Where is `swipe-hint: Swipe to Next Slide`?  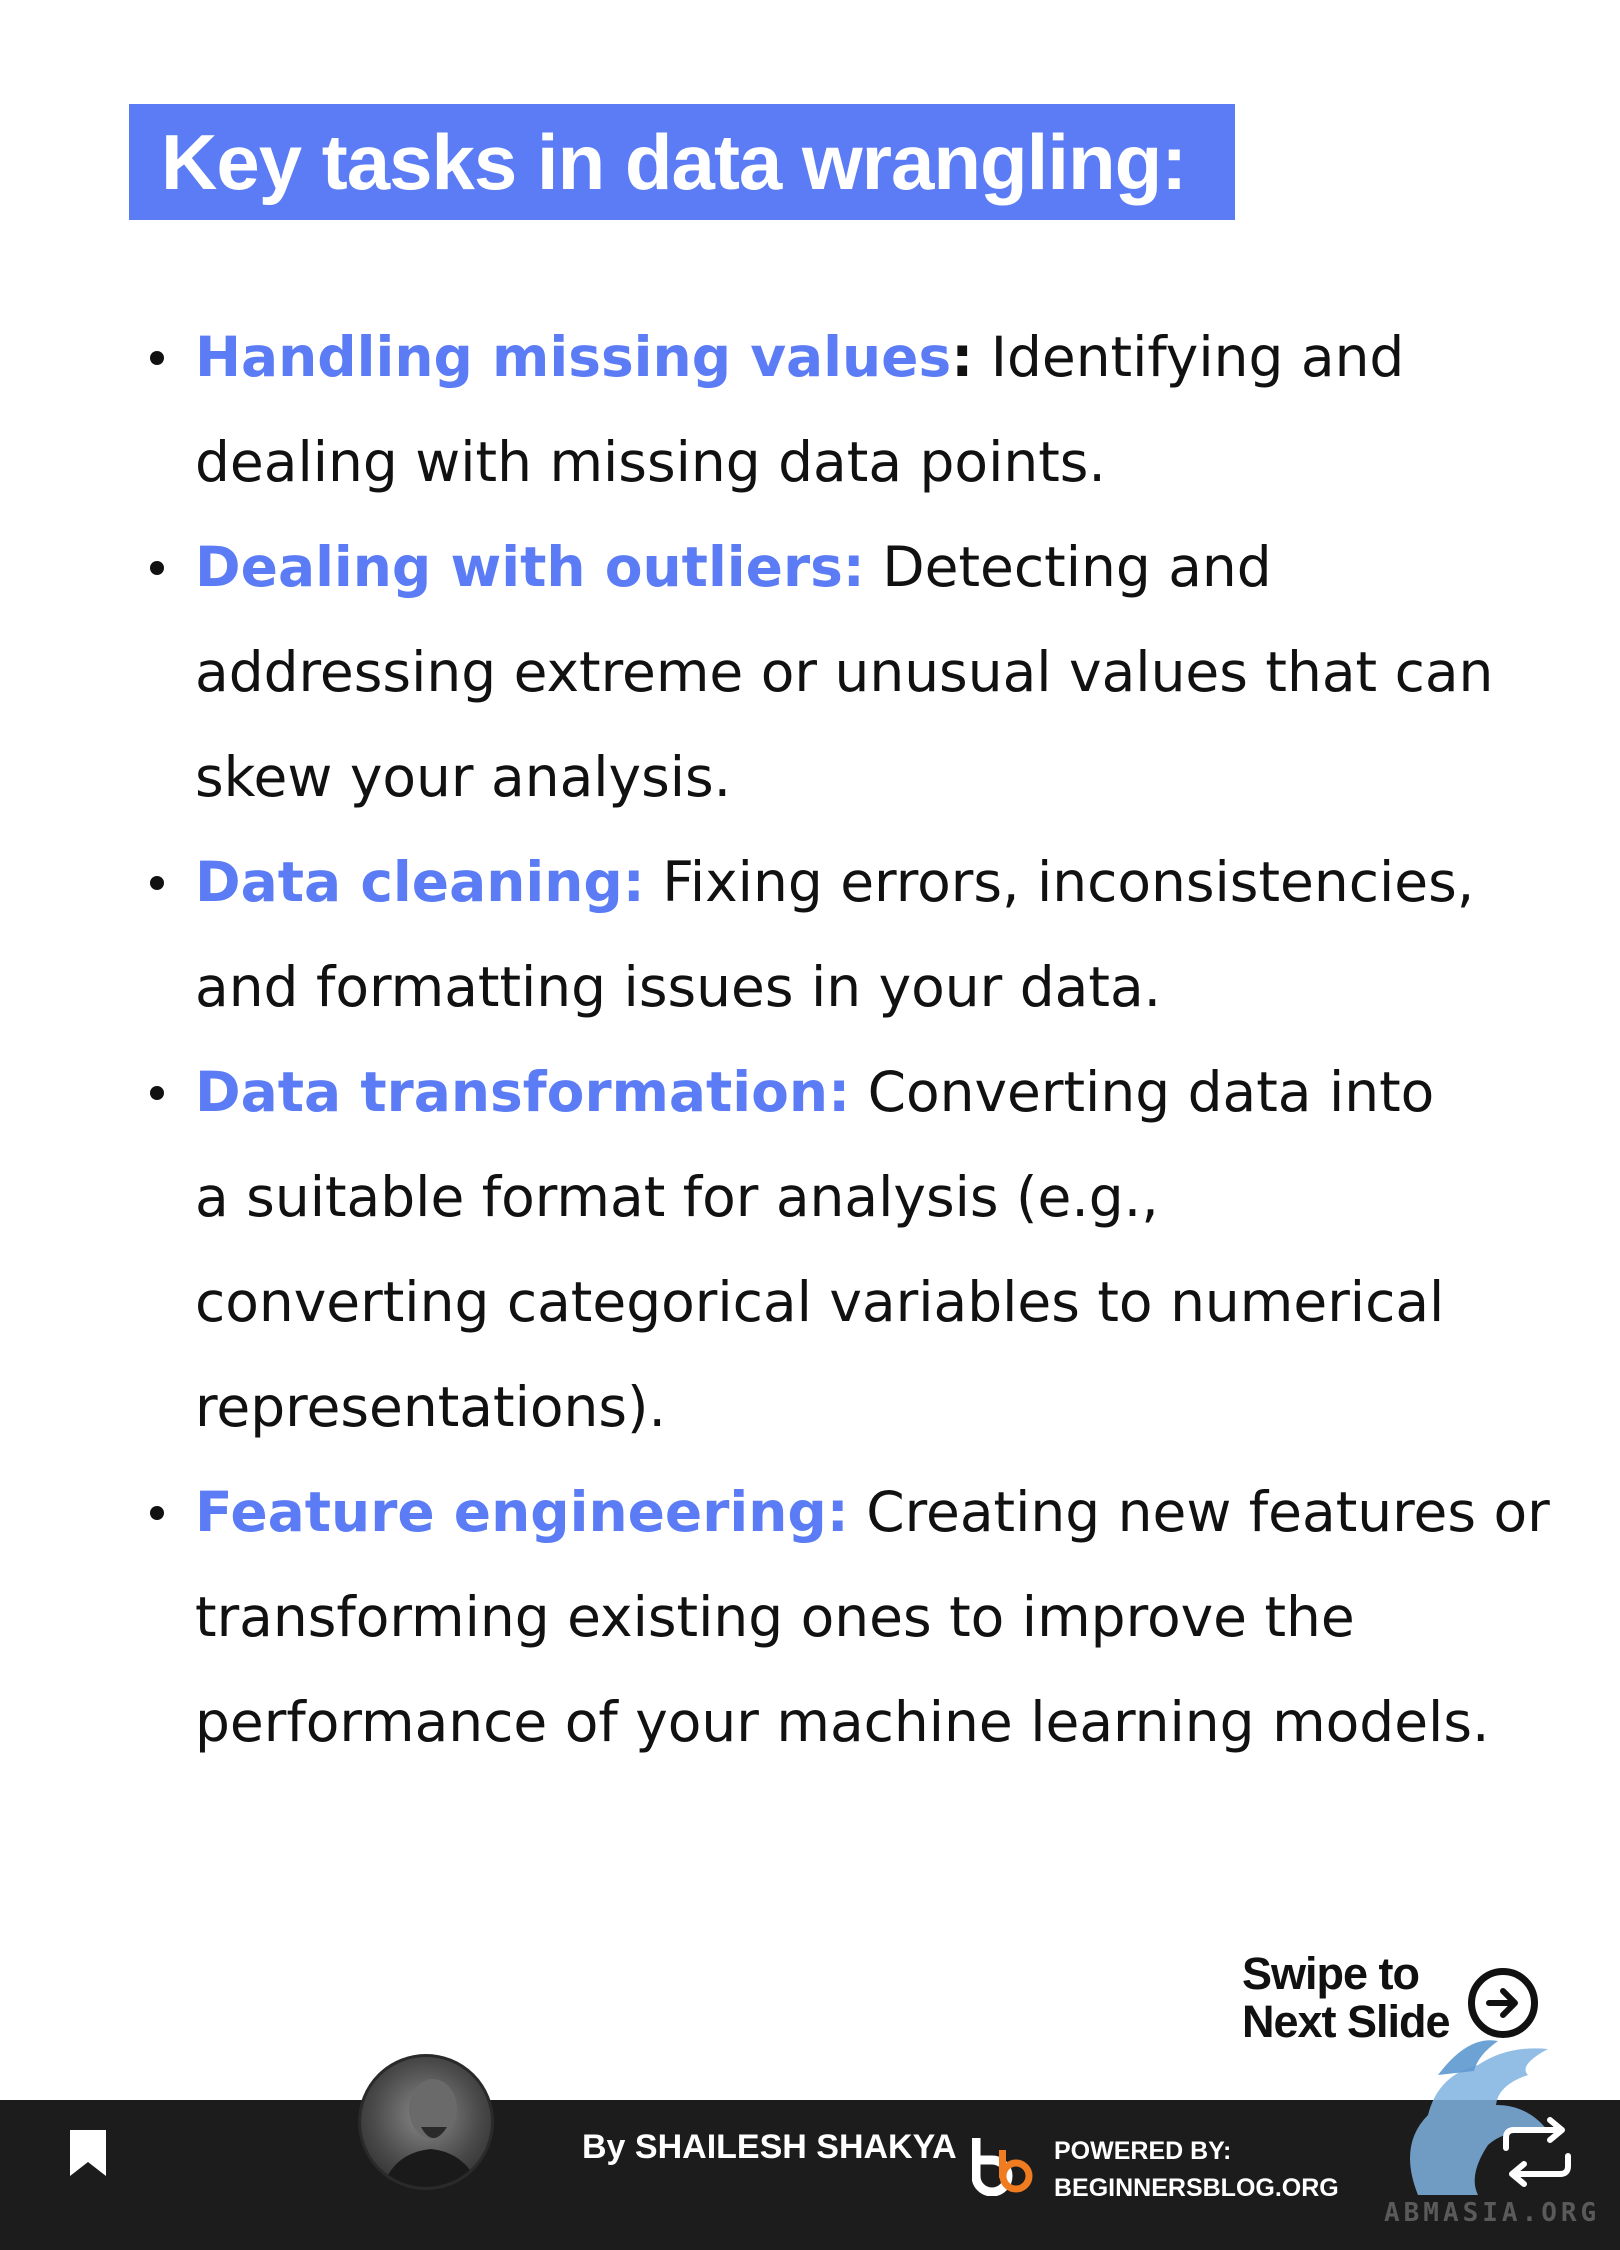
swipe-hint: Swipe to Next Slide is located at coordinates (1352, 1998).